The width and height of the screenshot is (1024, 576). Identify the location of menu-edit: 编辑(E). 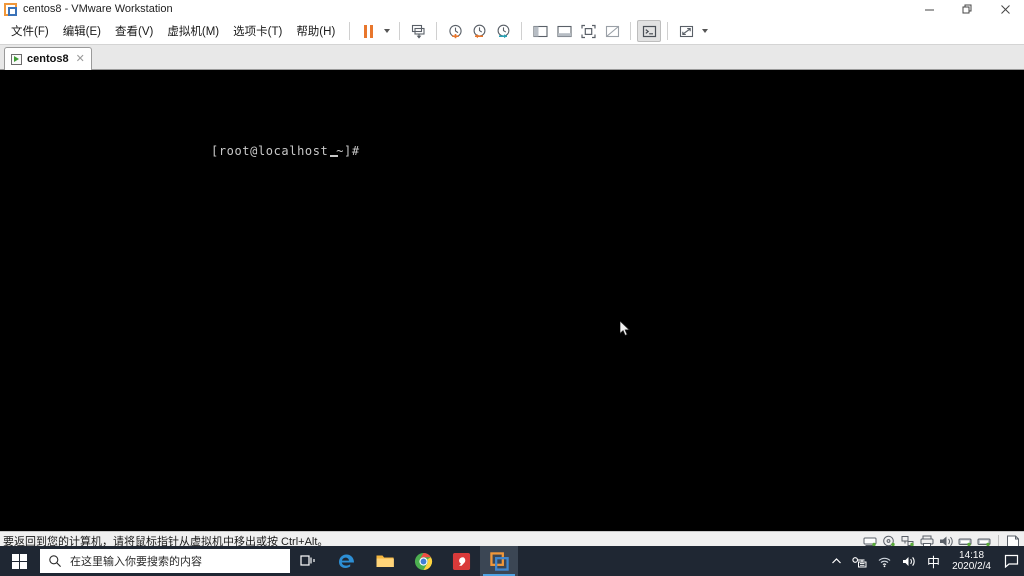
(82, 31).